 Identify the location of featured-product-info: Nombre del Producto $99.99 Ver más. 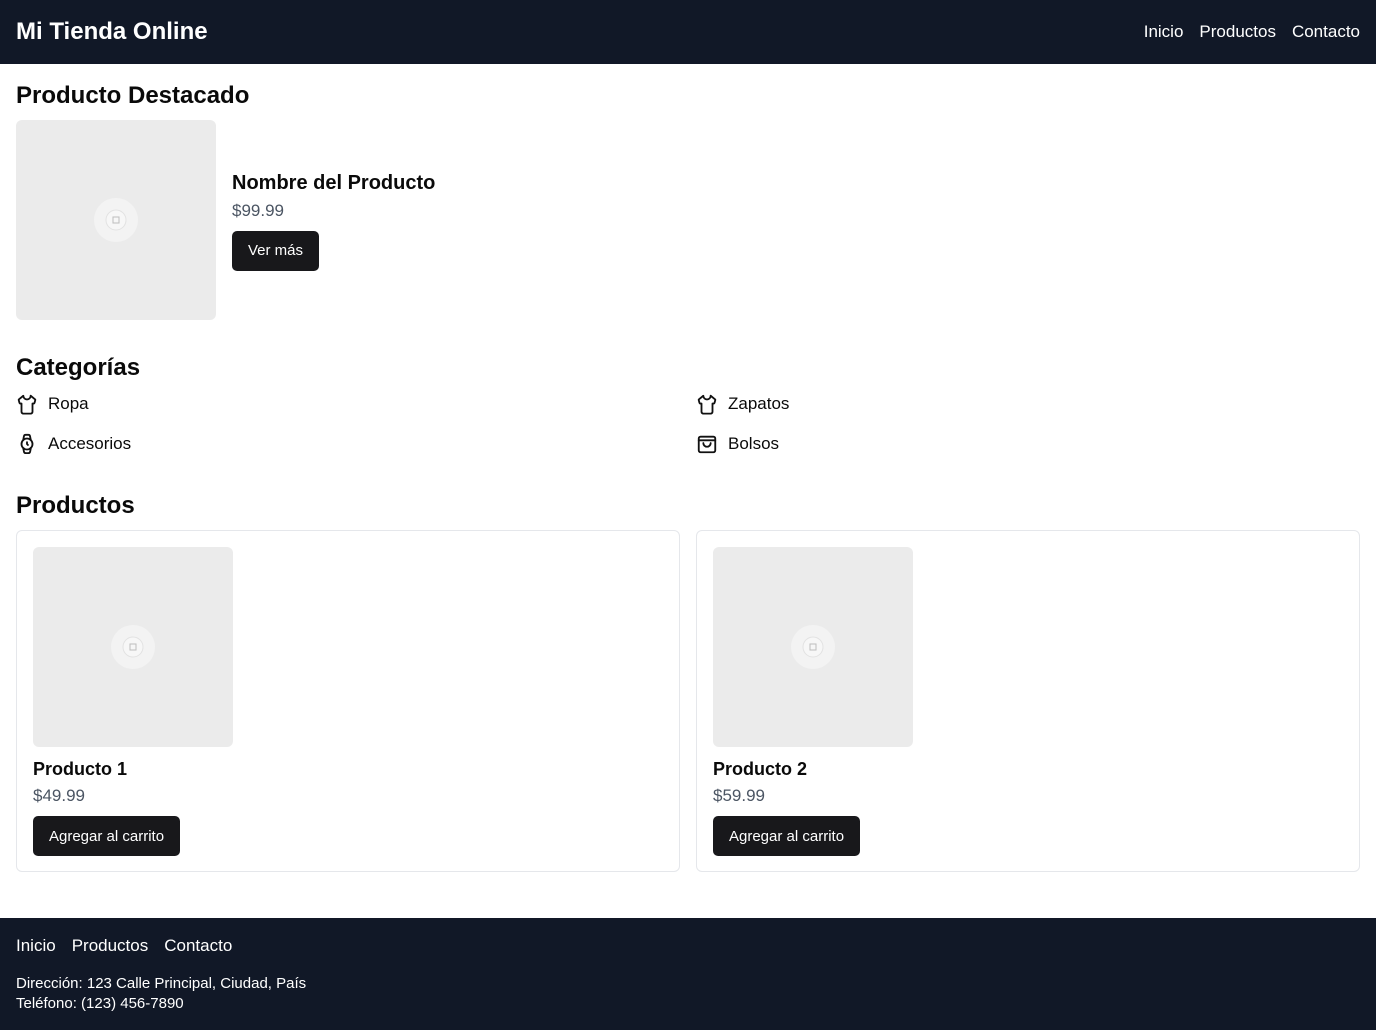
(333, 220).